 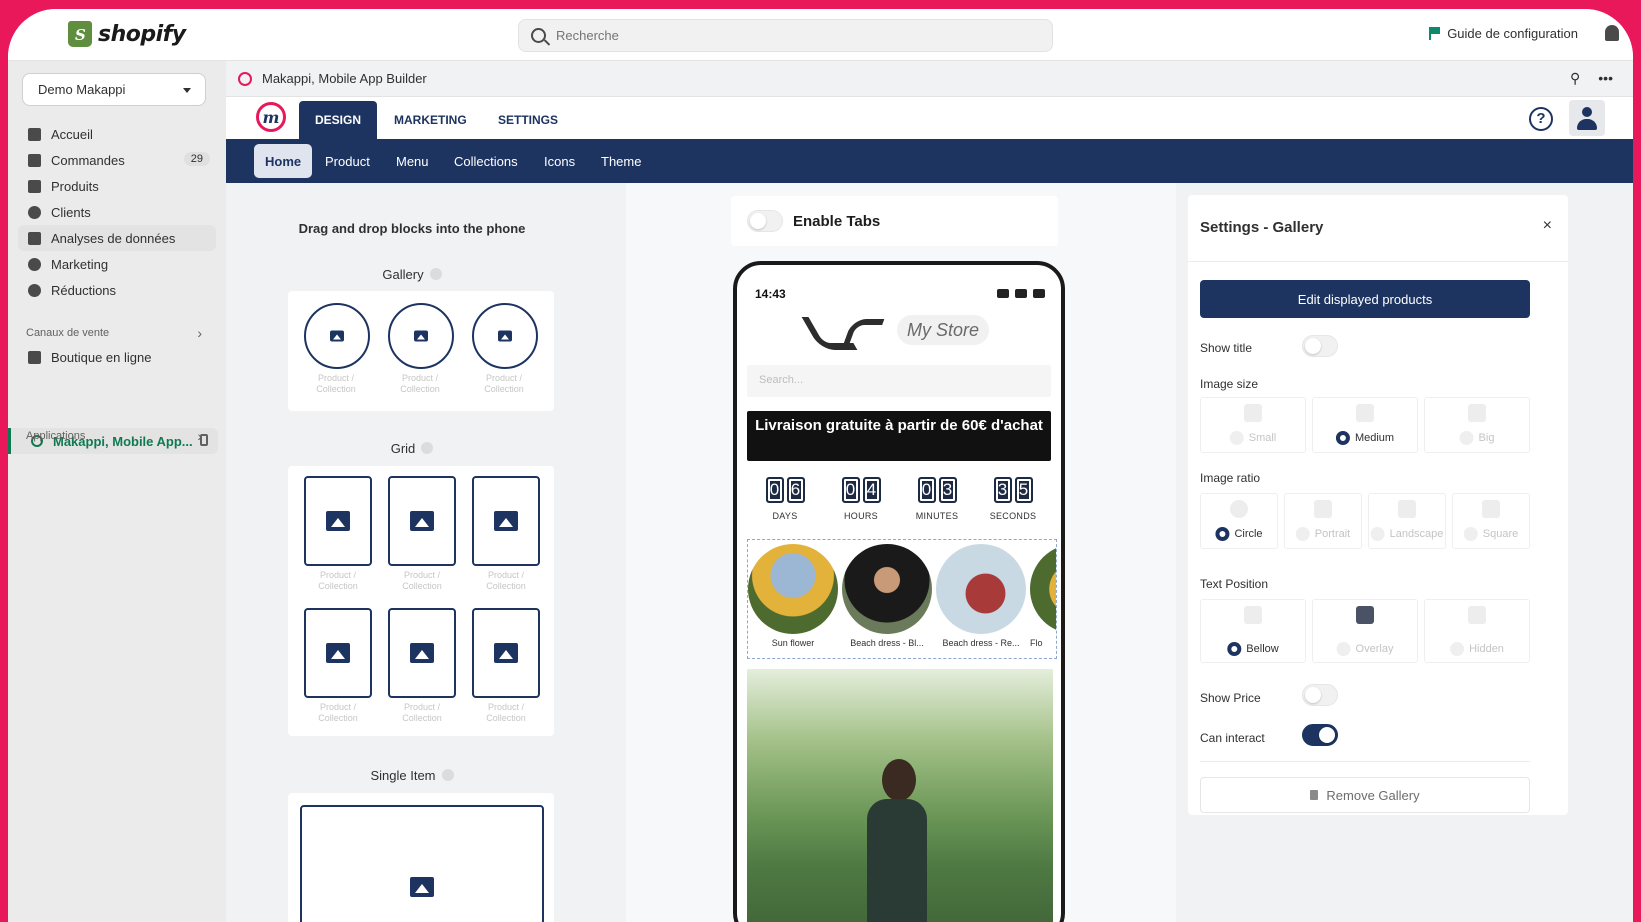 What do you see at coordinates (34, 238) in the screenshot?
I see `chart-icon` at bounding box center [34, 238].